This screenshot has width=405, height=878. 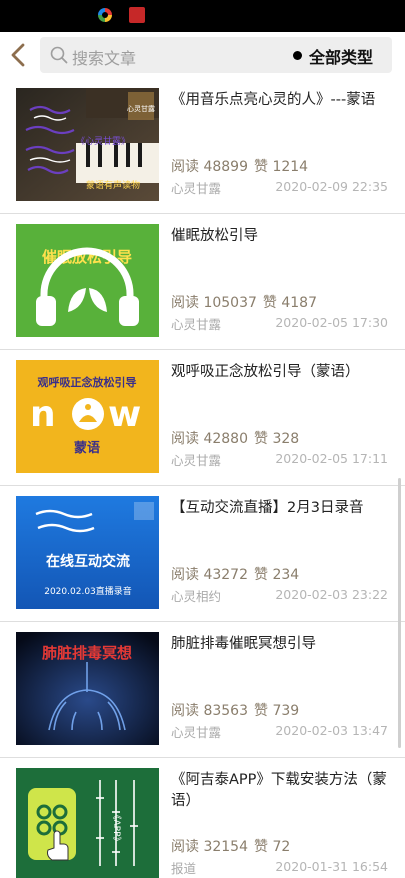 I want to click on article-author: 心灵相约, so click(x=196, y=596).